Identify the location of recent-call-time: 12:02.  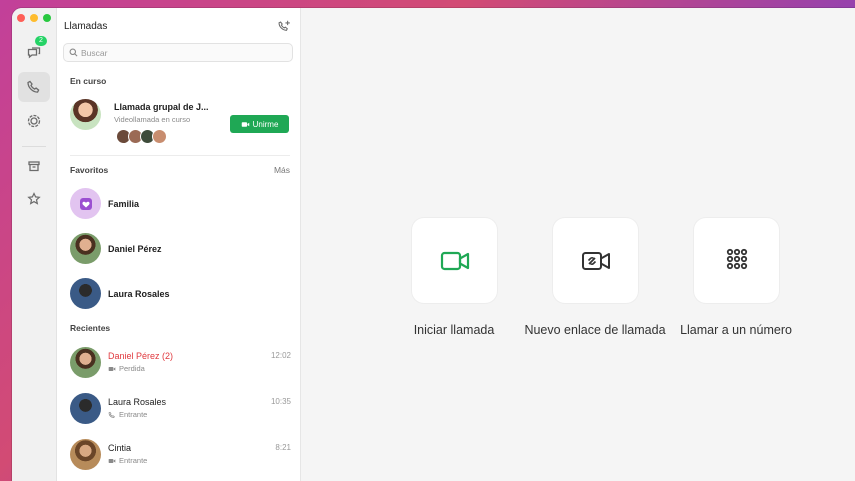
(280, 355).